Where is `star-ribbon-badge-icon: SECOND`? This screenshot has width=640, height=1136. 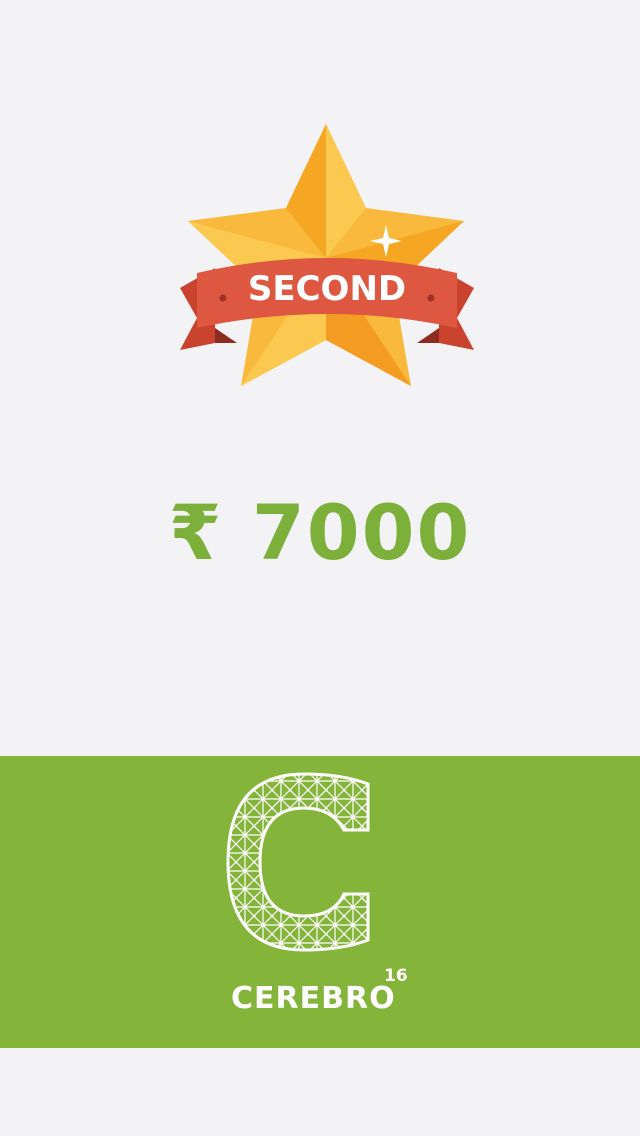
star-ribbon-badge-icon: SECOND is located at coordinates (327, 255).